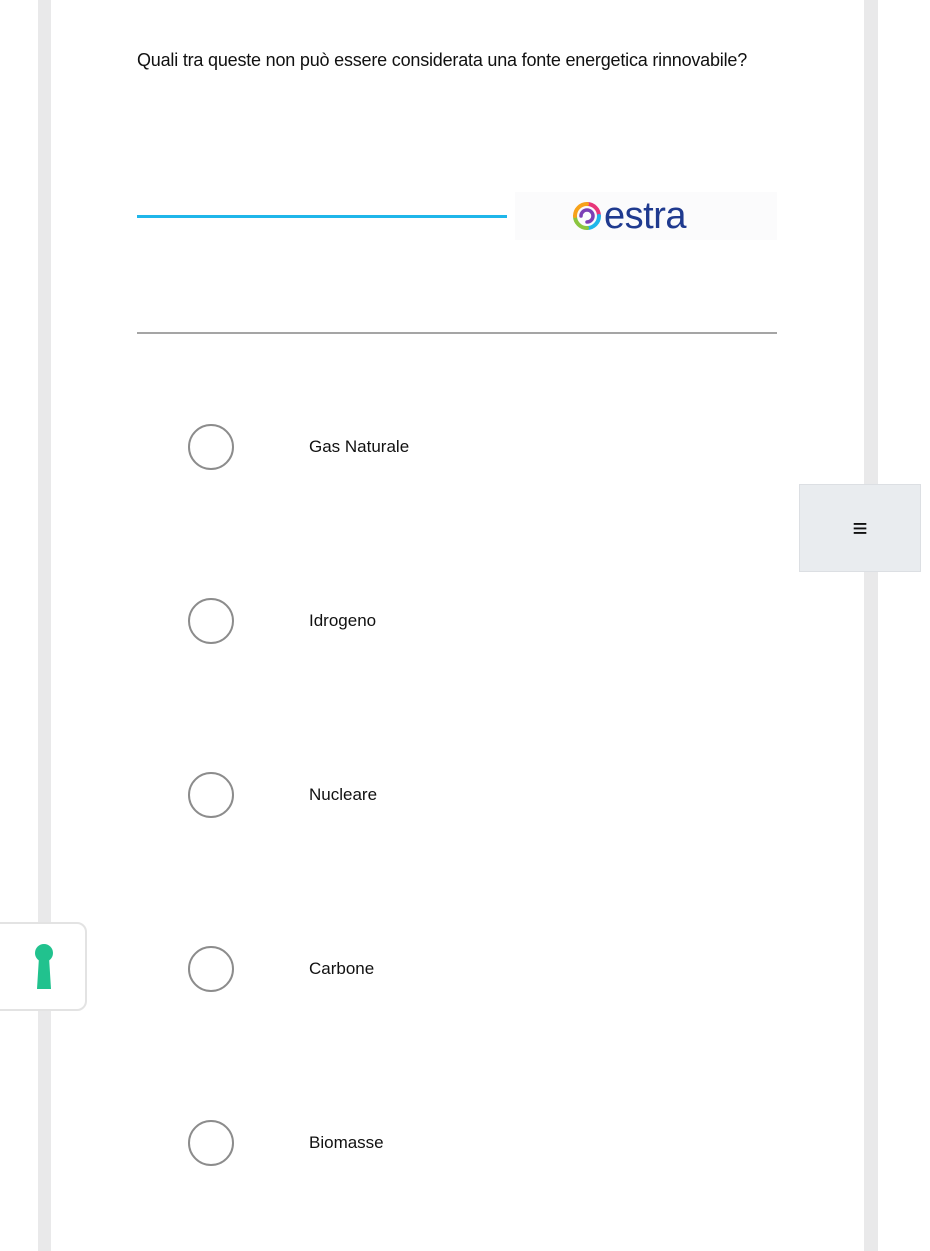 This screenshot has width=930, height=1251. I want to click on estra-logo: estra, so click(629, 216).